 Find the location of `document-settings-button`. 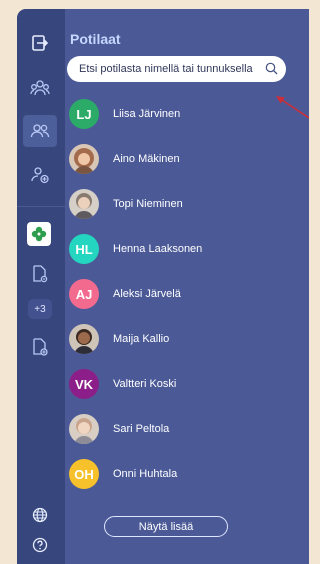

document-settings-button is located at coordinates (40, 274).